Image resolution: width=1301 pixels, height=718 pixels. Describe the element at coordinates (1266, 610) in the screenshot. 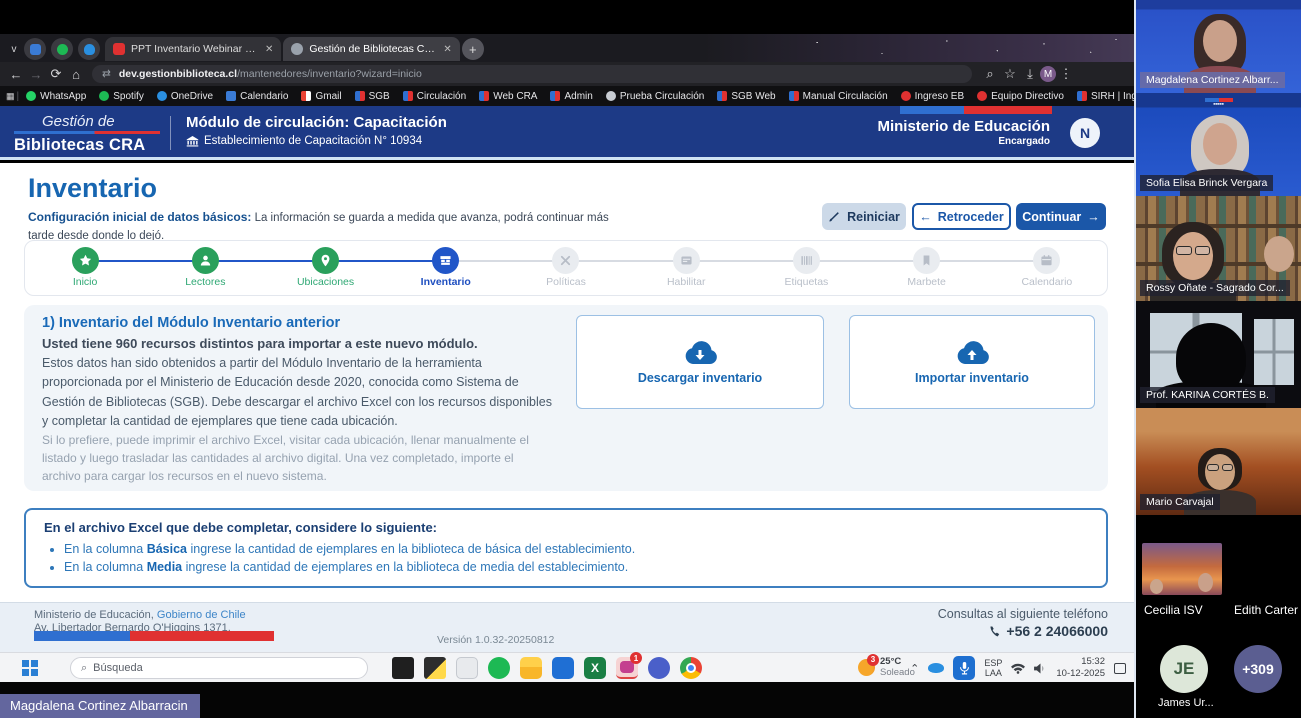

I see `participant-name-edith: Edith Carter` at that location.